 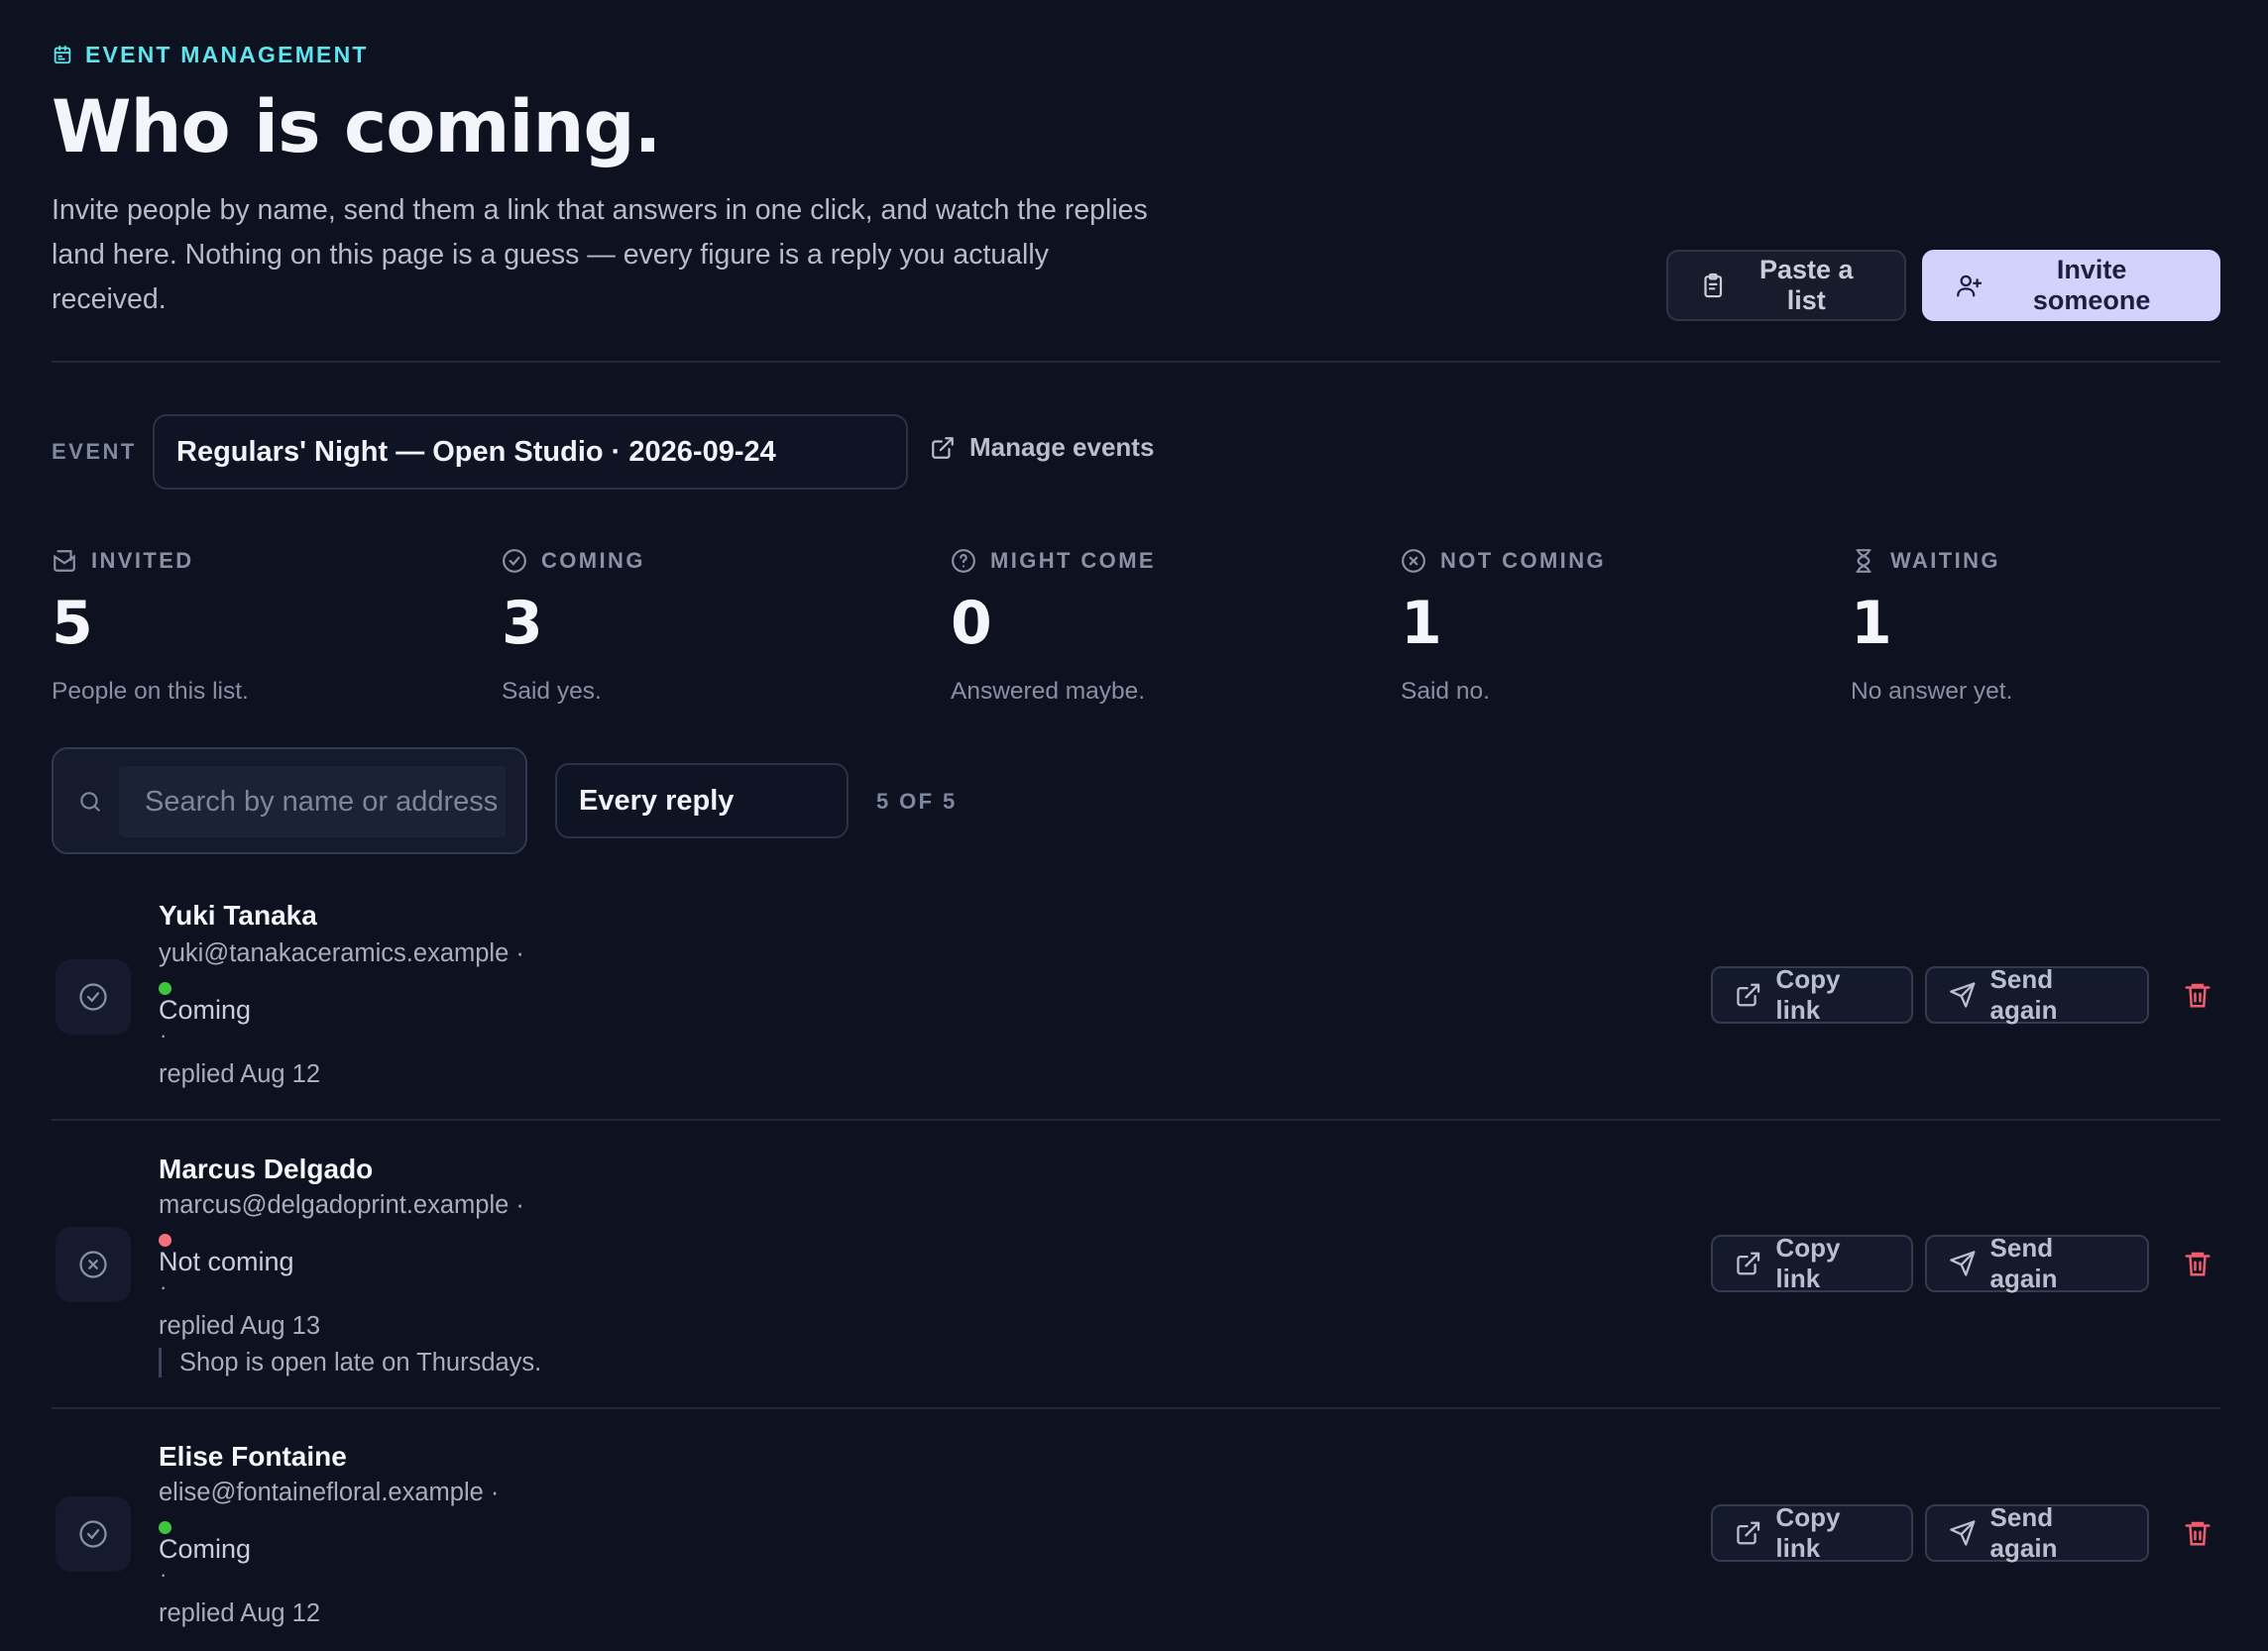 I want to click on hourglass-icon, so click(x=1863, y=561).